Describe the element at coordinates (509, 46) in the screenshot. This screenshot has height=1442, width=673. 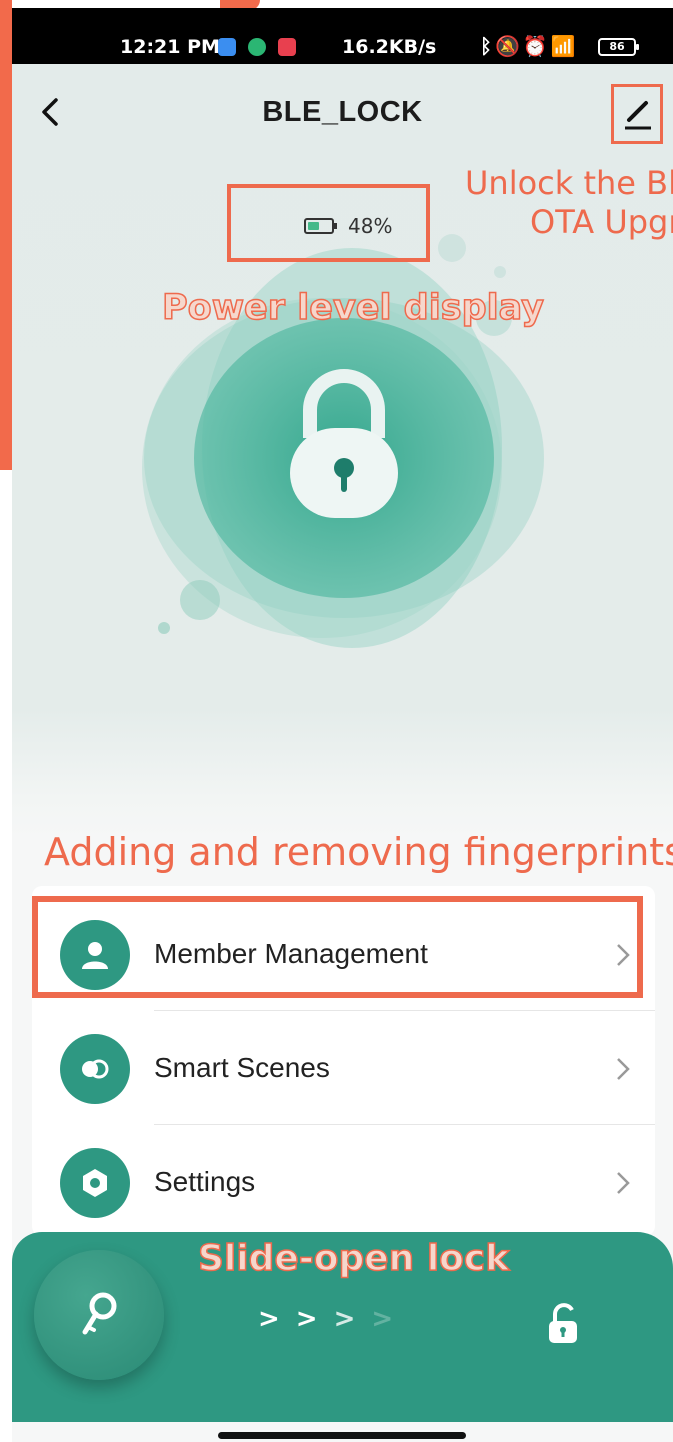
I see `mute-icon: 🔕` at that location.